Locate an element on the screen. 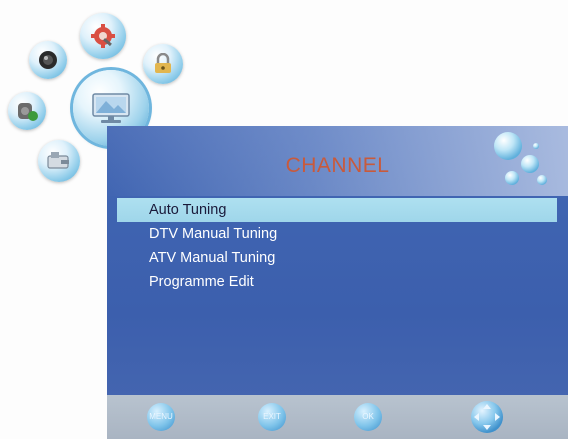  exit-key-icon: EXIT is located at coordinates (272, 417).